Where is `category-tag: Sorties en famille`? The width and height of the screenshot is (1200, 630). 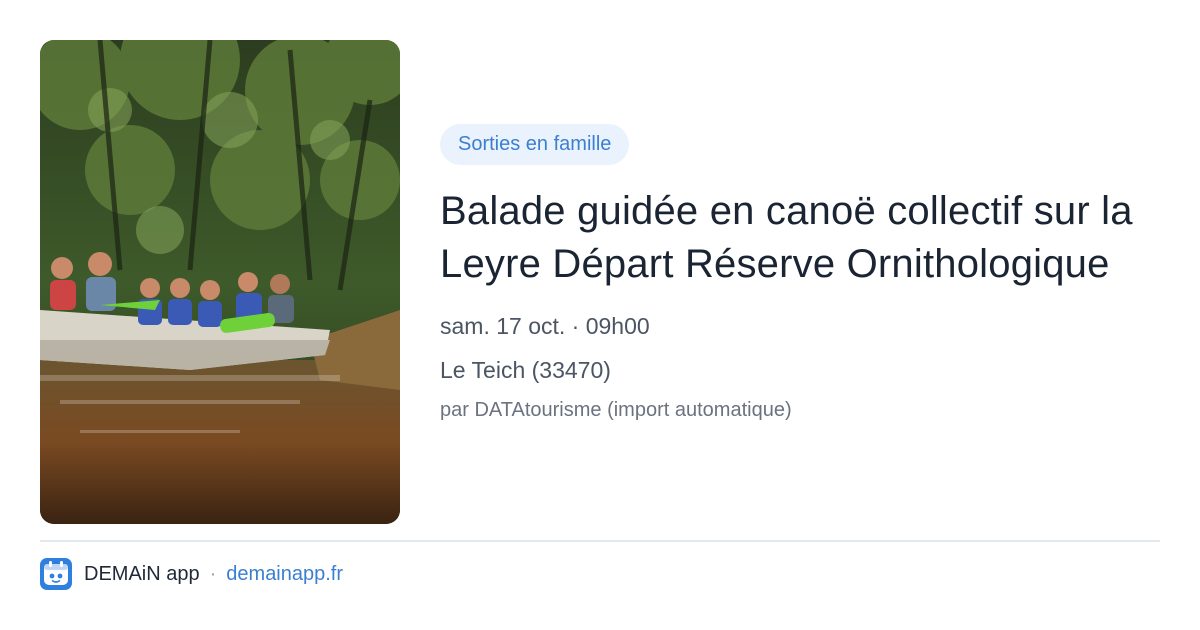
category-tag: Sorties en famille is located at coordinates (535, 144).